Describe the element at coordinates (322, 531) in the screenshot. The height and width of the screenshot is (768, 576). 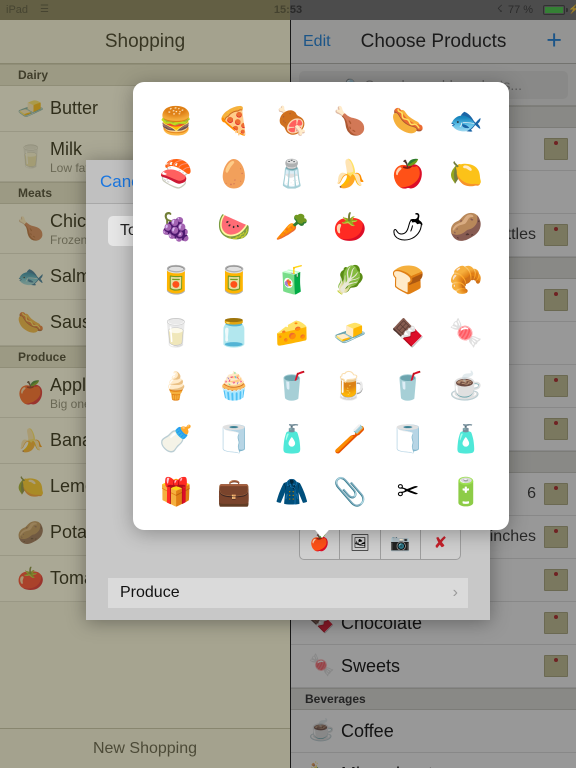
I see `popover-arrow` at that location.